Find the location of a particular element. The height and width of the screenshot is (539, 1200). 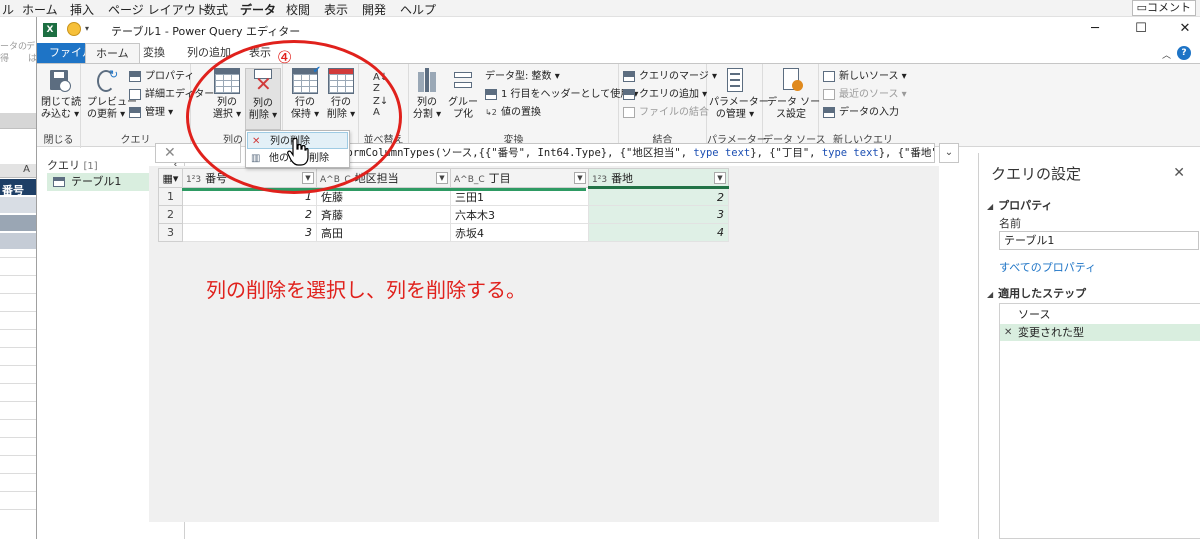

column-header-chome: A^B_C 丁目 ▼ is located at coordinates (519, 178).